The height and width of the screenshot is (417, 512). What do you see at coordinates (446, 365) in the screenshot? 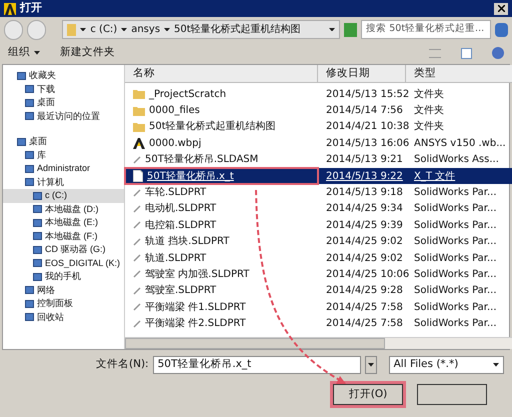
I see `file-type-dropdown: All Files (*.*)` at bounding box center [446, 365].